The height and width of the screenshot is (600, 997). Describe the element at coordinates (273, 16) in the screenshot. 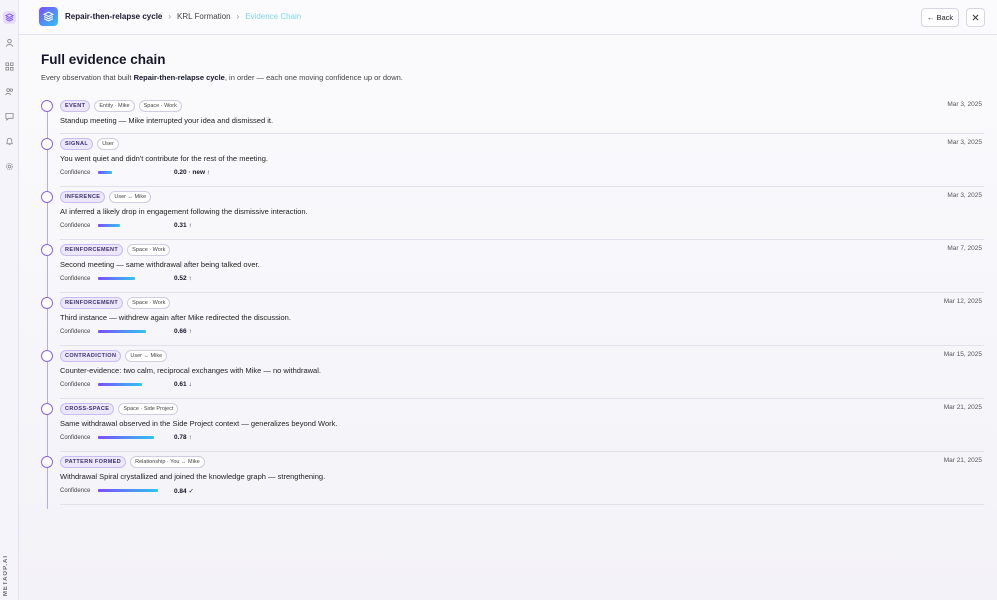

I see `breadcrumb-current: Evidence Chain` at that location.